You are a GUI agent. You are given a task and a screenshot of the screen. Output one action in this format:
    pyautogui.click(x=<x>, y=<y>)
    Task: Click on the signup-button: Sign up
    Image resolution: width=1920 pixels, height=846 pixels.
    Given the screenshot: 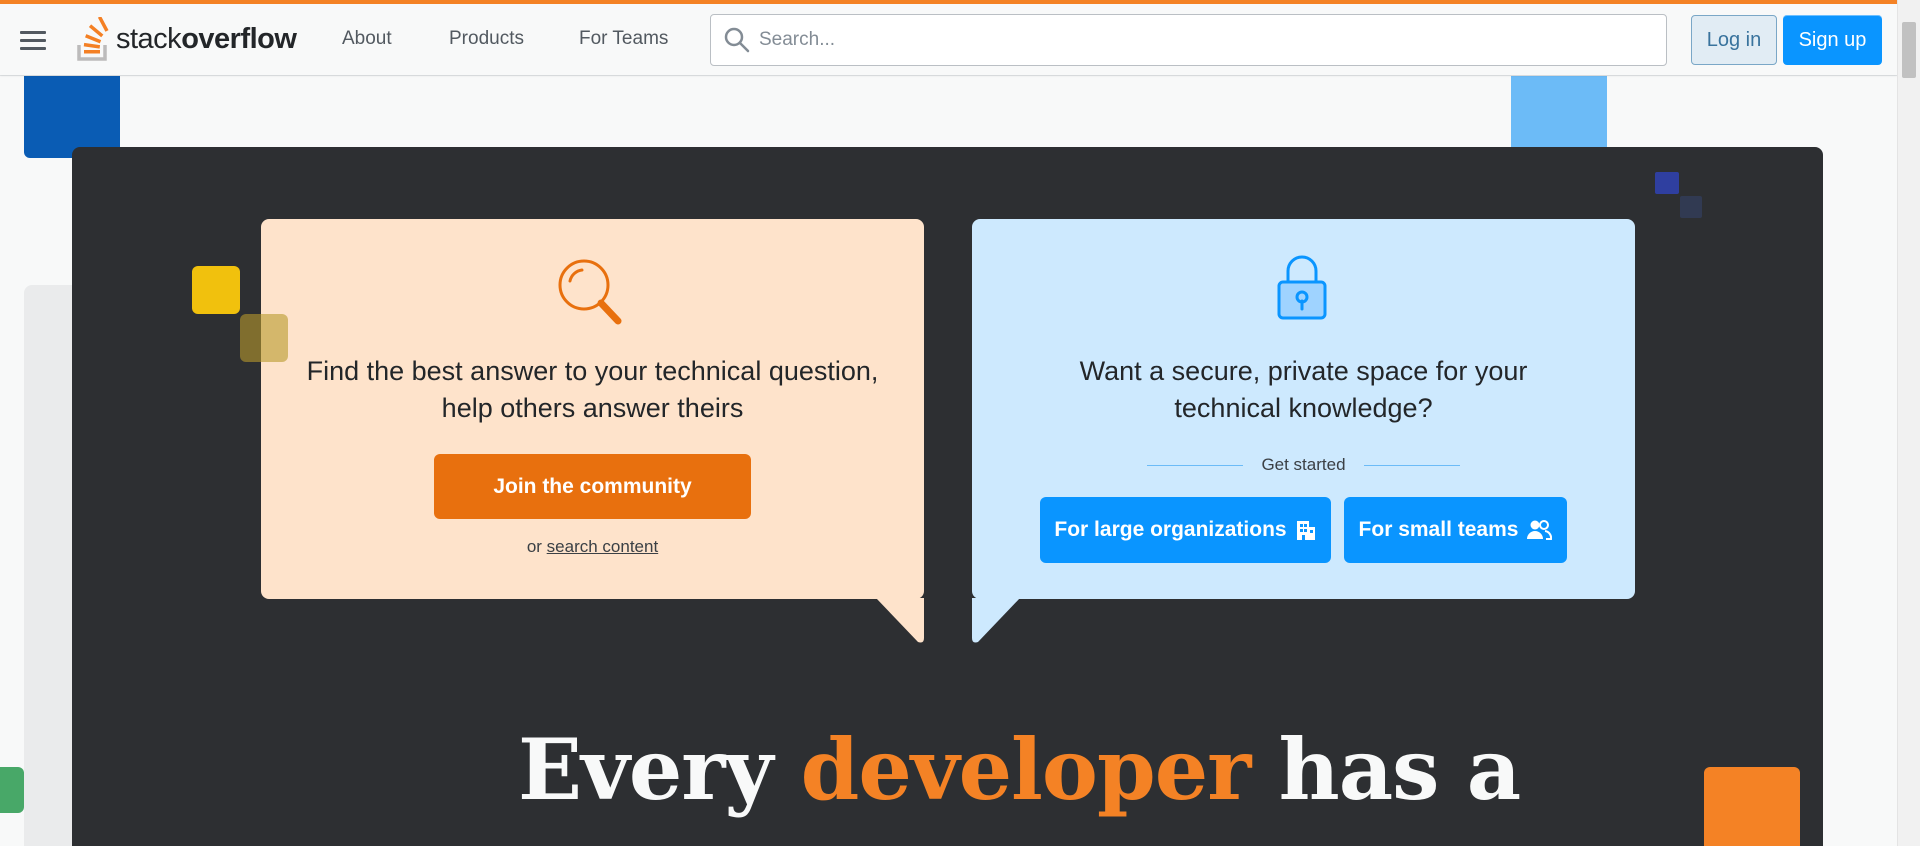 What is the action you would take?
    pyautogui.click(x=1832, y=40)
    